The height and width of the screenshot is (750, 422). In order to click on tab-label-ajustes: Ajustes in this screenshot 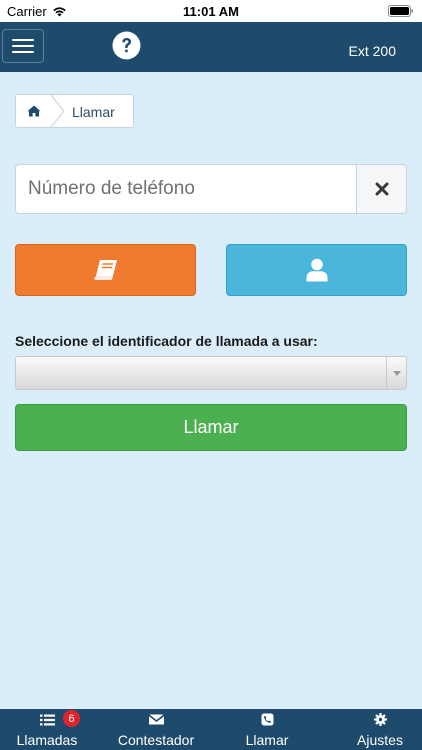, I will do `click(380, 740)`.